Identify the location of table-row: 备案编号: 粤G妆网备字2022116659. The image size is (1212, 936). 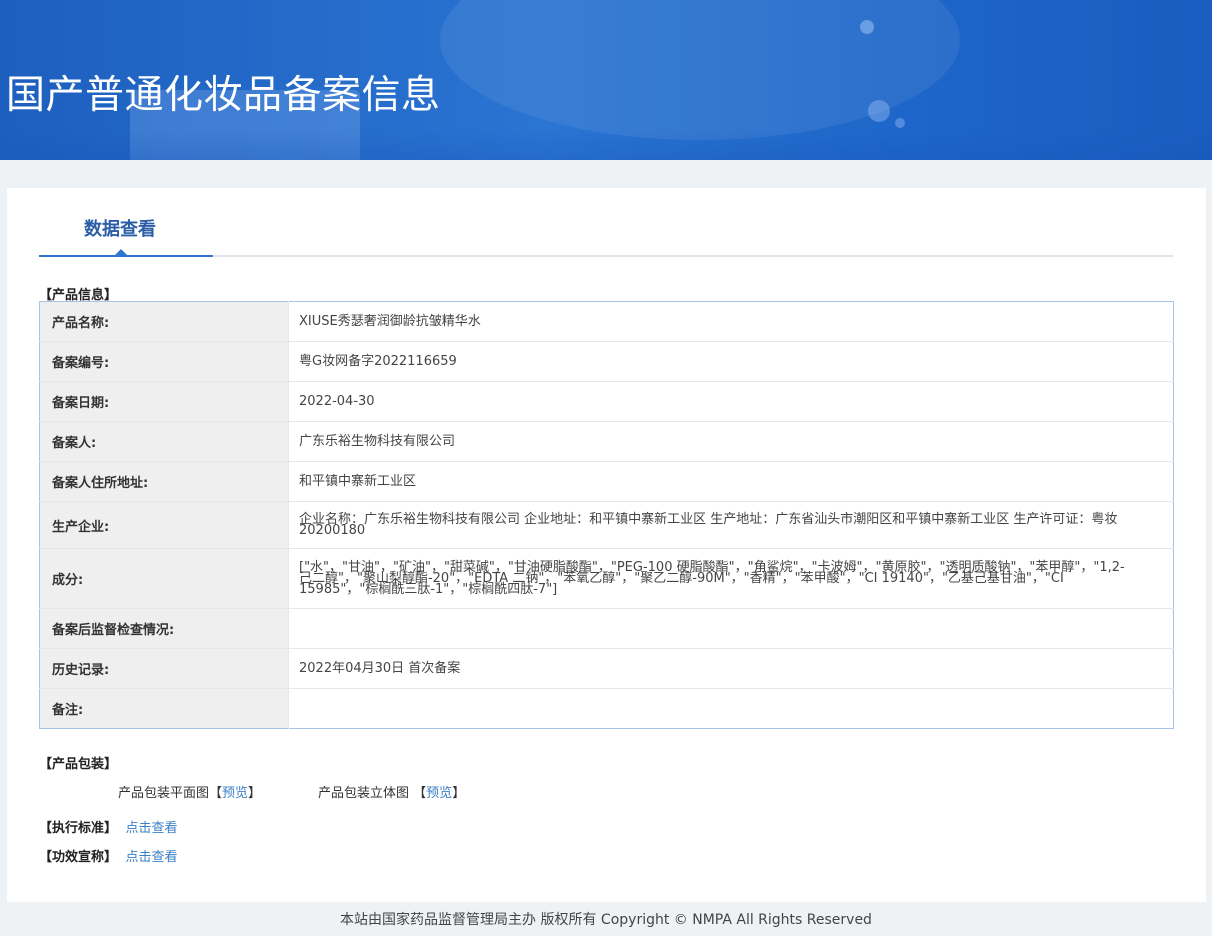
(606, 361).